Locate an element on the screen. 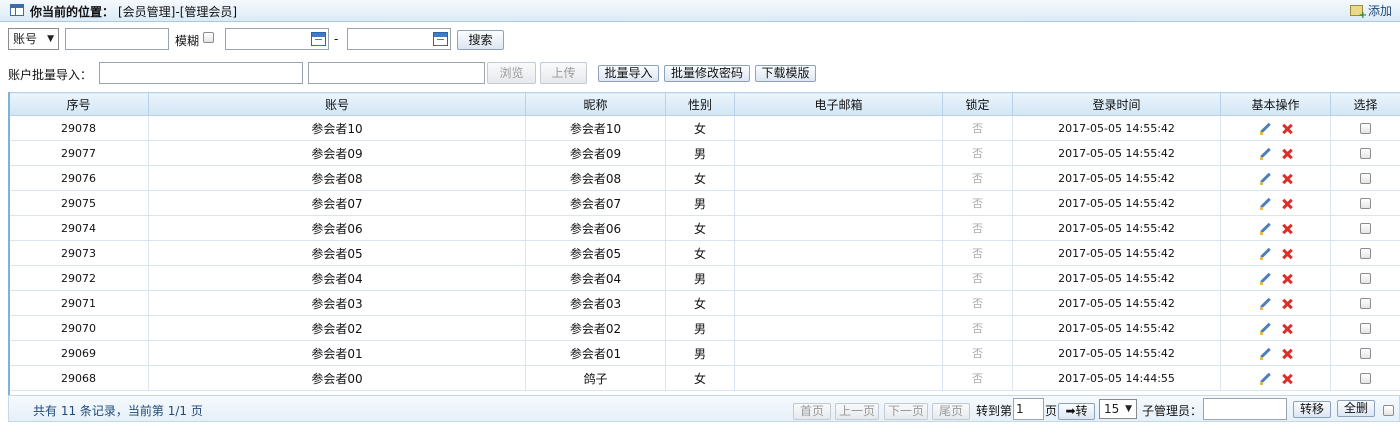 The image size is (1400, 443). next-page-button: 下一页 is located at coordinates (906, 411).